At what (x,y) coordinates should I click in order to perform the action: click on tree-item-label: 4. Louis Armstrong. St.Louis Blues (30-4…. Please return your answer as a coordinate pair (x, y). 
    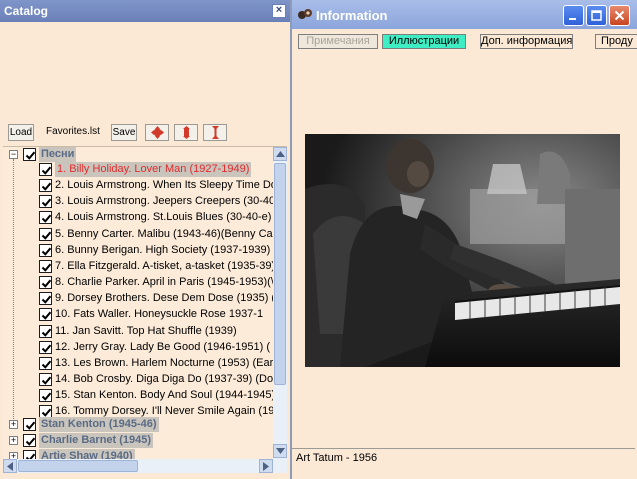
    Looking at the image, I should click on (163, 217).